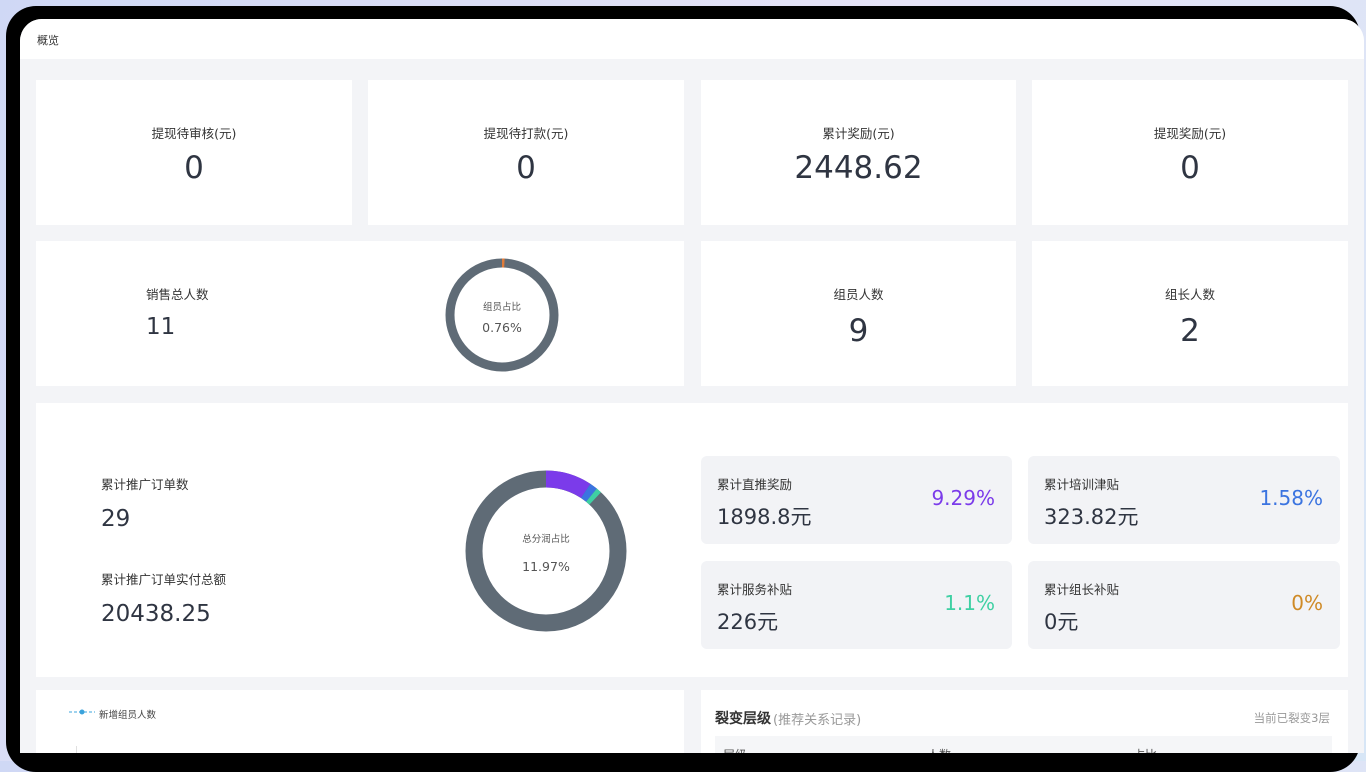 Image resolution: width=1366 pixels, height=772 pixels. Describe the element at coordinates (1024, 721) in the screenshot. I see `fission-card: 裂变层级 (推荐关系记录) 当前已裂变3层 层级 人数 占比` at that location.